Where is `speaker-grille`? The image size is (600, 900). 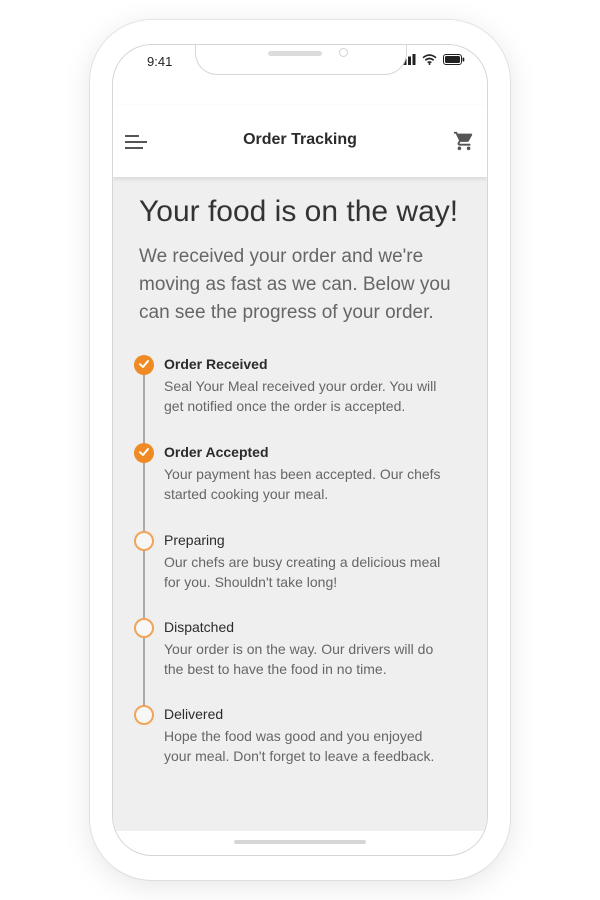
speaker-grille is located at coordinates (295, 53).